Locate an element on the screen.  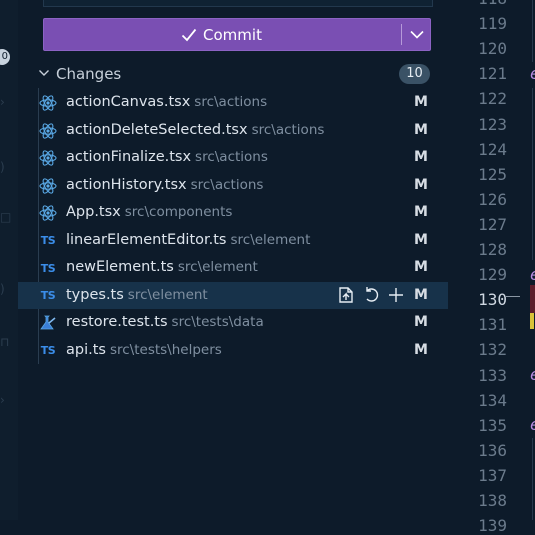
activity-bar: 0 › ) □ ) ⊓ › is located at coordinates (9, 260).